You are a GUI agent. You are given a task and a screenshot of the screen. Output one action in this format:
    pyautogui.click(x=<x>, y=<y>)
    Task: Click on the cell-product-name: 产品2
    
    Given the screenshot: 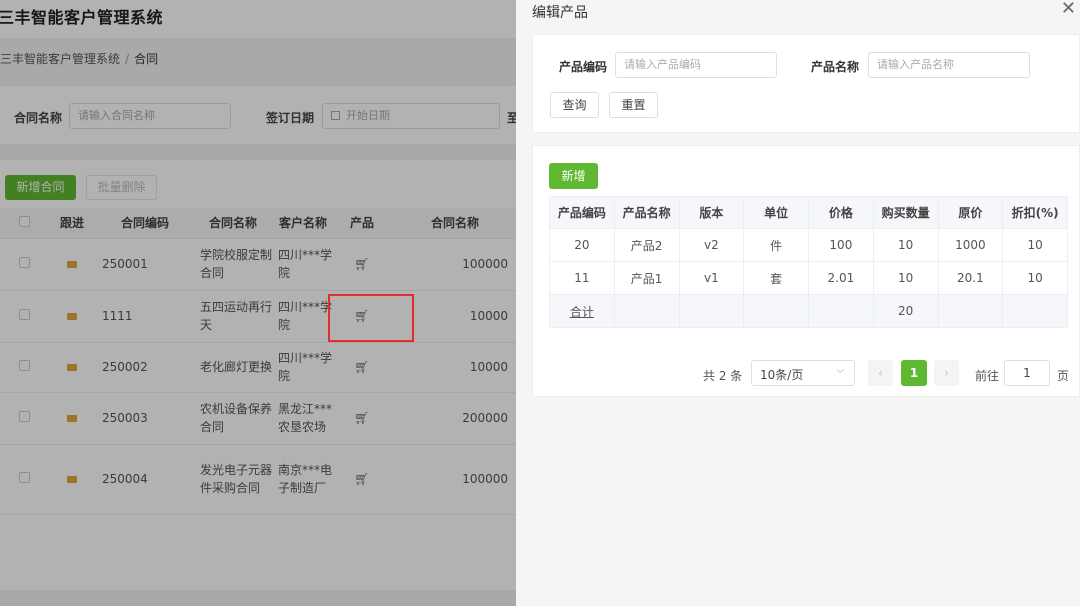 What is the action you would take?
    pyautogui.click(x=646, y=245)
    